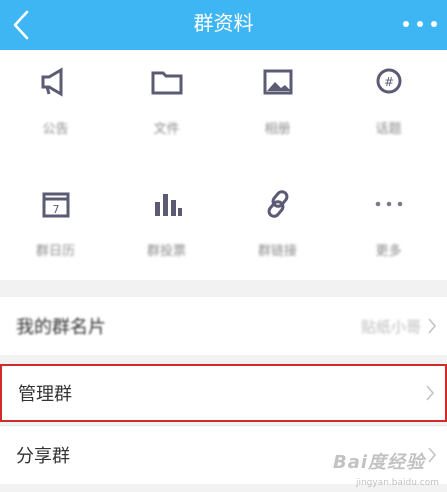  I want to click on feature-label: 文件, so click(166, 129).